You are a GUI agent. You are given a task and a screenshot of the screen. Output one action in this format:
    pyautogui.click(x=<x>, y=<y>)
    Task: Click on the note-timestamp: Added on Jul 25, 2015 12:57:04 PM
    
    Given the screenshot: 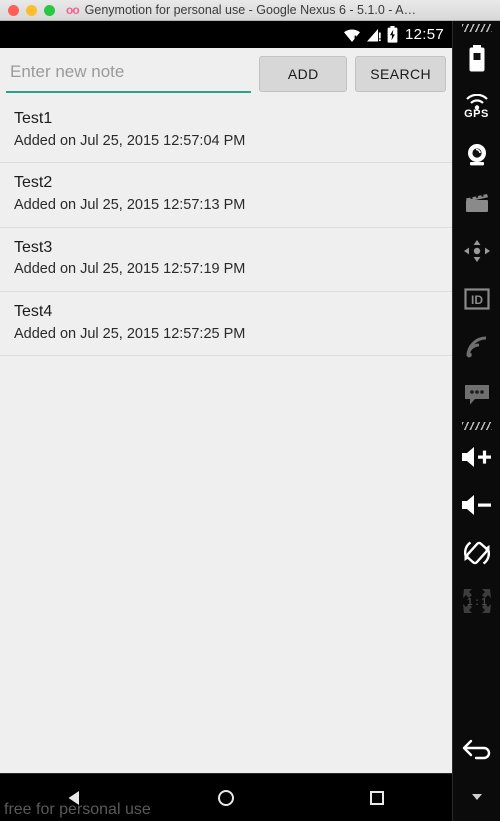 What is the action you would take?
    pyautogui.click(x=130, y=140)
    